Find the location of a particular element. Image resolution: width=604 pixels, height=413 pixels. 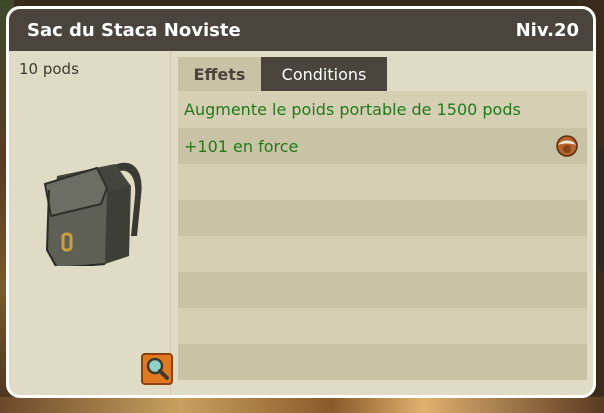

effect-row: Augmente le poids portable de 1500 pods is located at coordinates (382, 109).